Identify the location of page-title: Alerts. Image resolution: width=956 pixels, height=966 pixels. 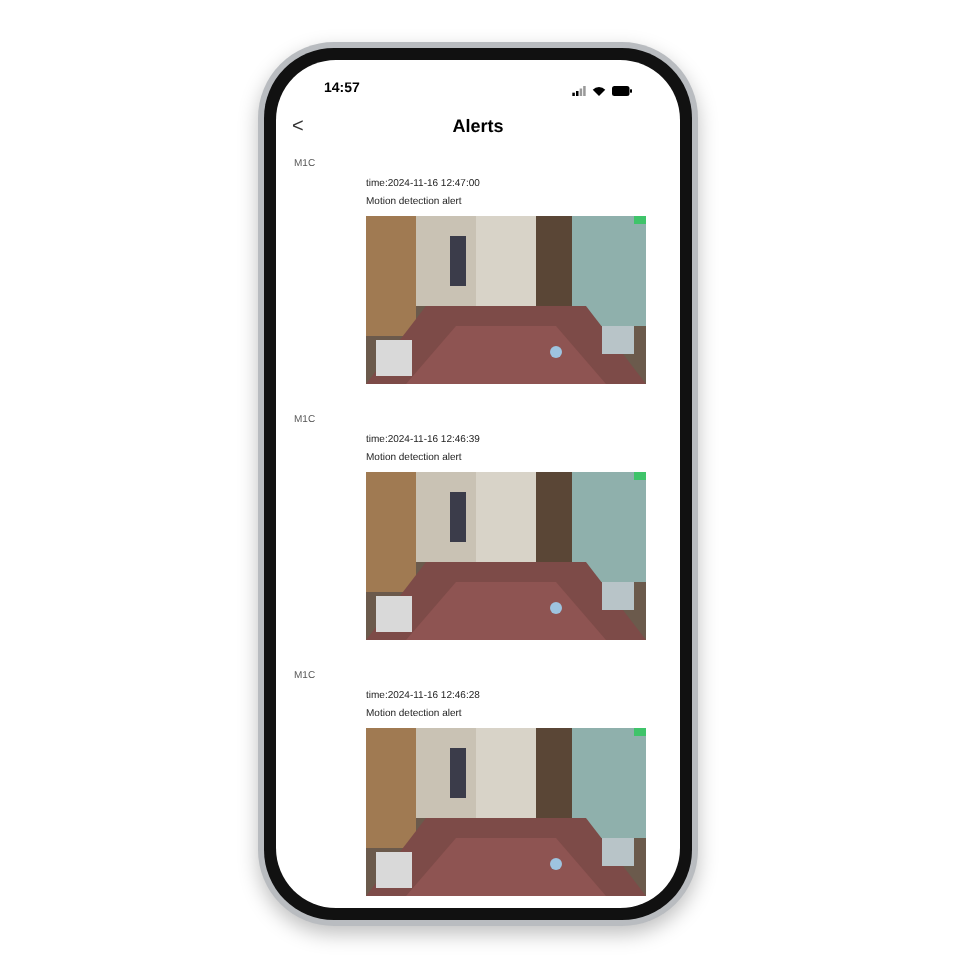
(478, 126).